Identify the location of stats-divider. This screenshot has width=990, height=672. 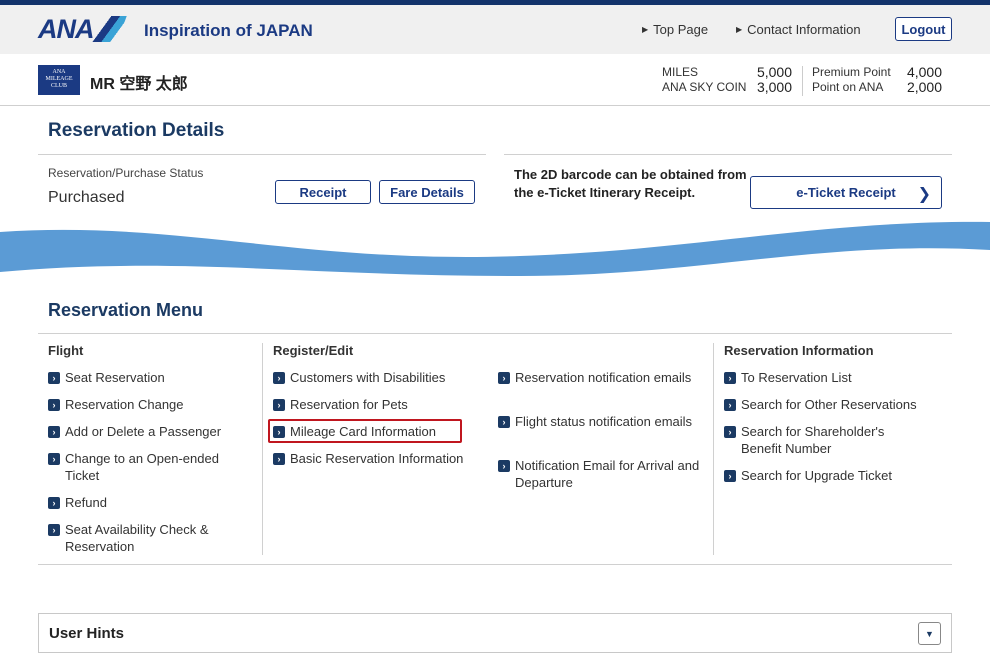
(802, 81).